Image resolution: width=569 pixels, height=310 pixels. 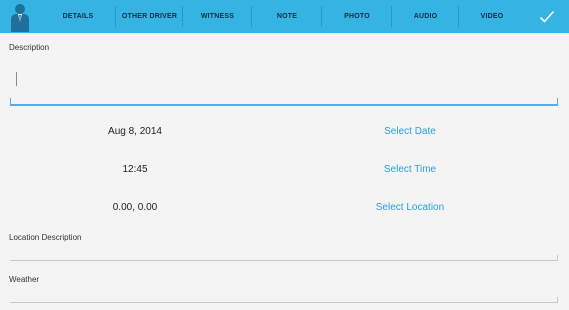 I want to click on description-input, so click(x=284, y=82).